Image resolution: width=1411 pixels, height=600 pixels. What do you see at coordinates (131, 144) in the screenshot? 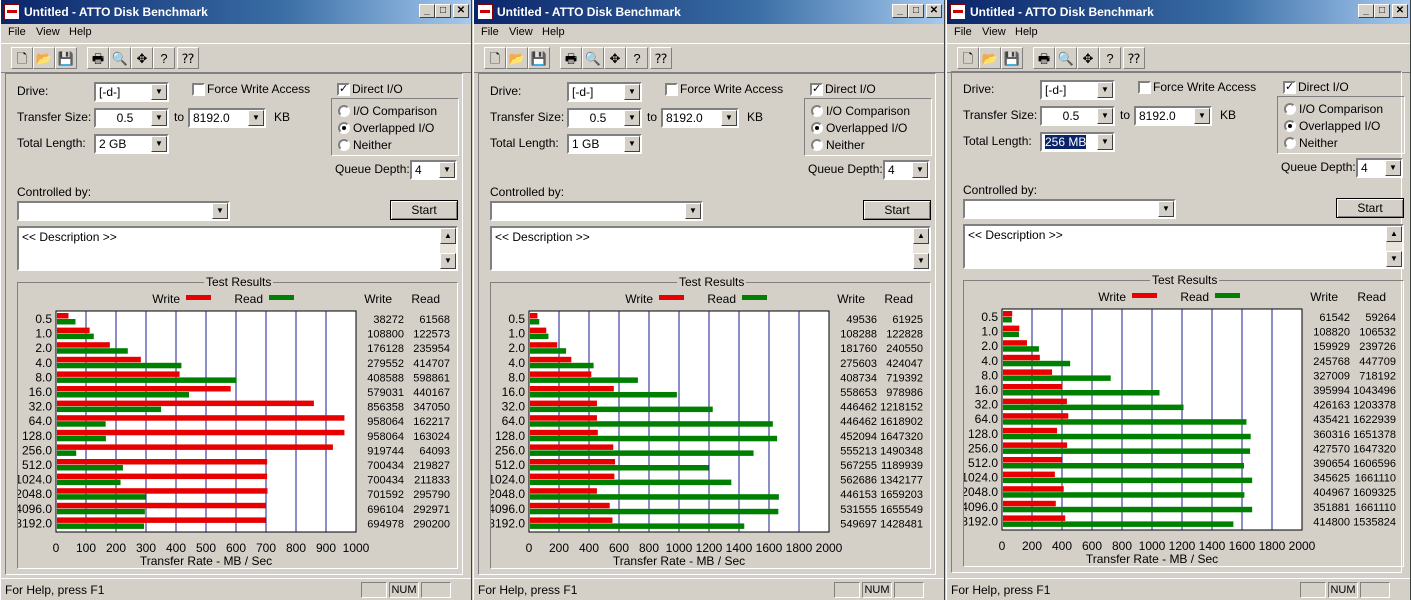
I see `total-length-select: 2 GB ▼` at bounding box center [131, 144].